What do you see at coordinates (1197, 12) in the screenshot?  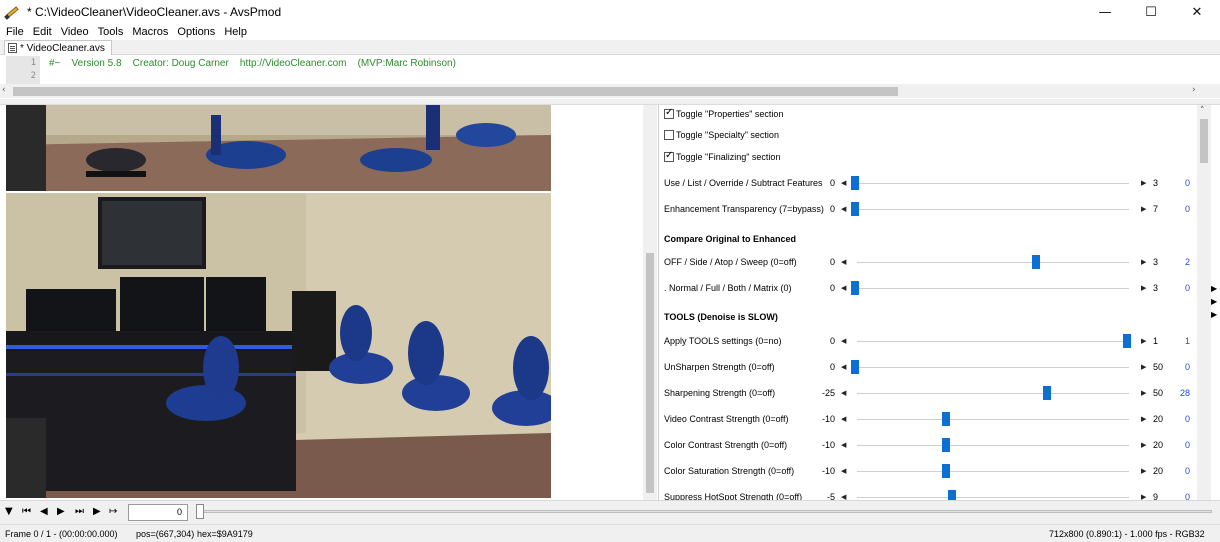 I see `close-button: ✕` at bounding box center [1197, 12].